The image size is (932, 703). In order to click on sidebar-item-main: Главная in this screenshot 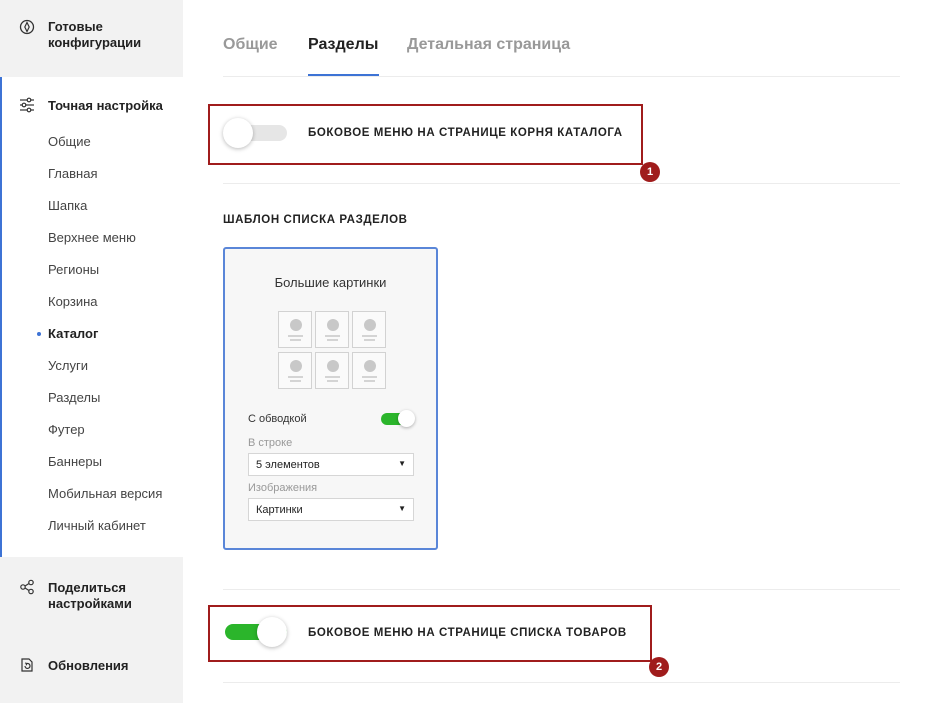, I will do `click(72, 174)`.